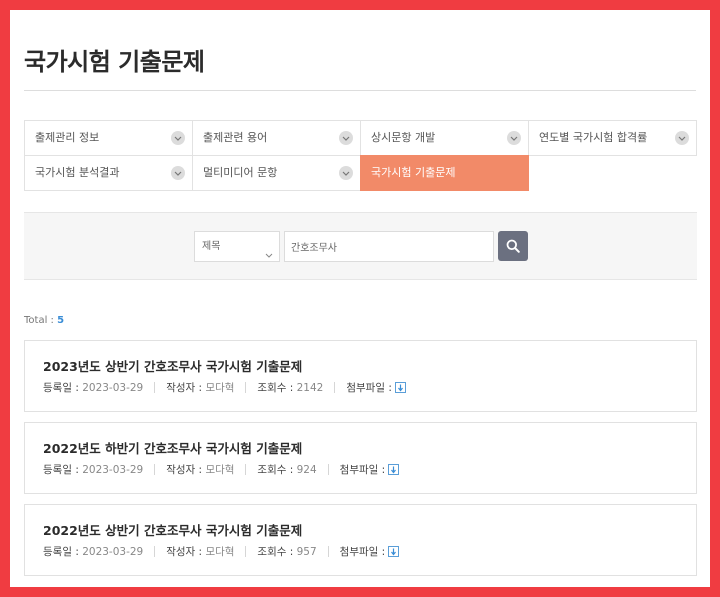 This screenshot has width=720, height=597. Describe the element at coordinates (240, 172) in the screenshot. I see `menu-item-label: 멀티미디어 문항` at that location.